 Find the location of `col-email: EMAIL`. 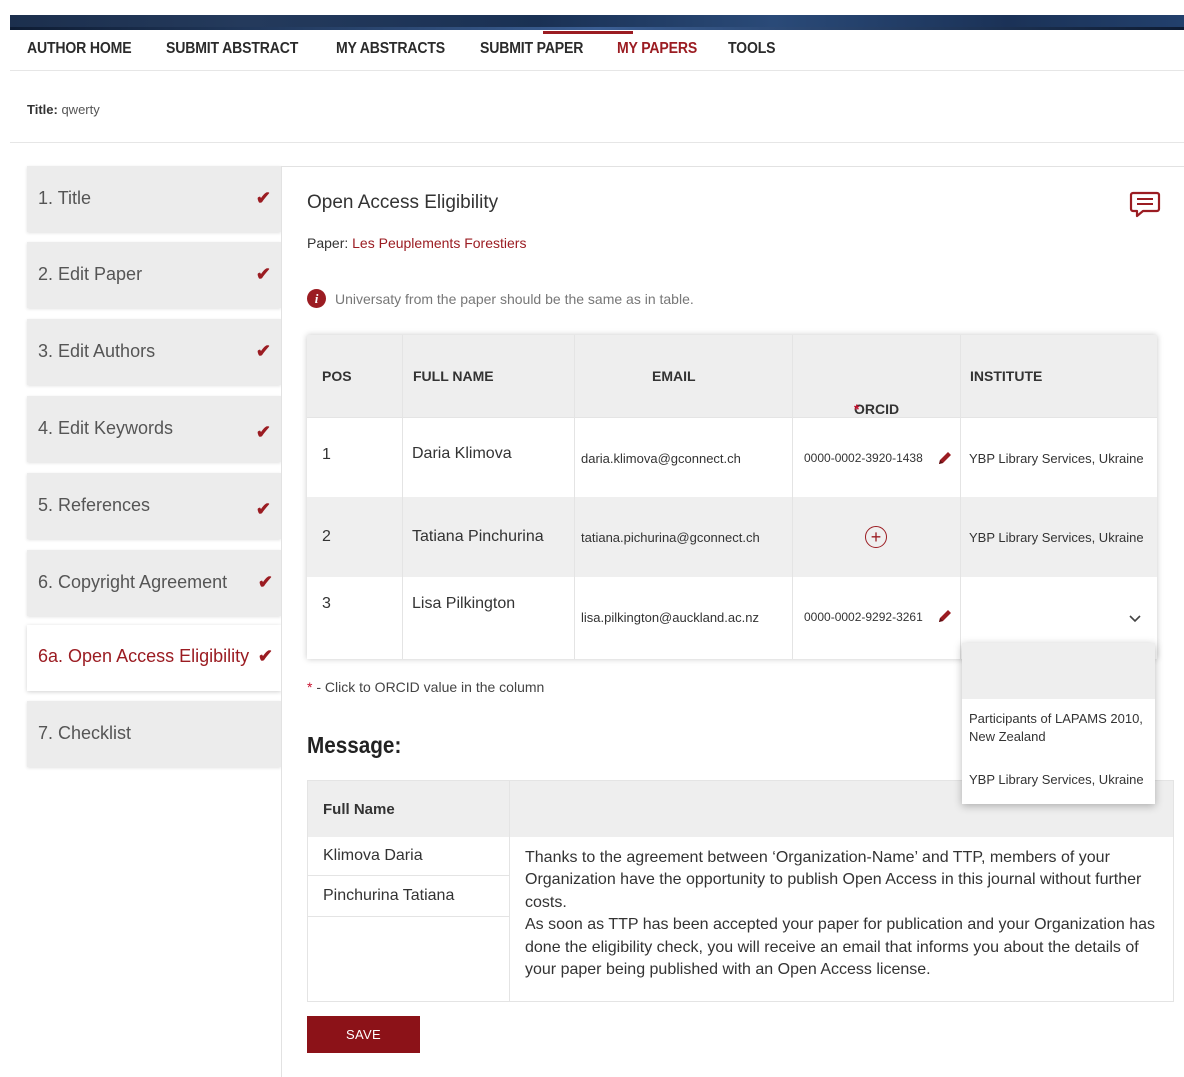

col-email: EMAIL is located at coordinates (684, 376).